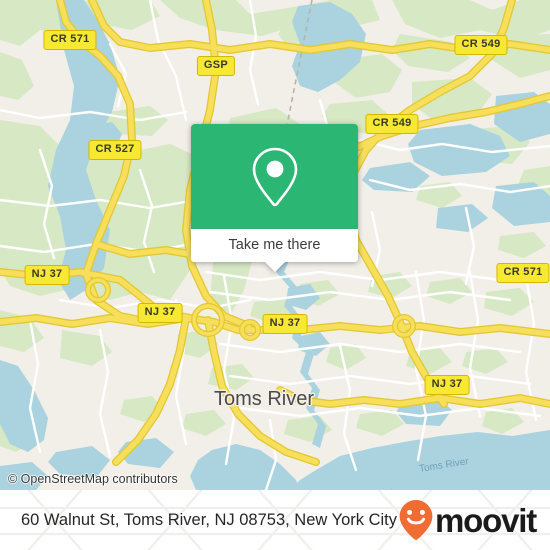 This screenshot has height=550, width=550. I want to click on popup-marker-area, so click(274, 176).